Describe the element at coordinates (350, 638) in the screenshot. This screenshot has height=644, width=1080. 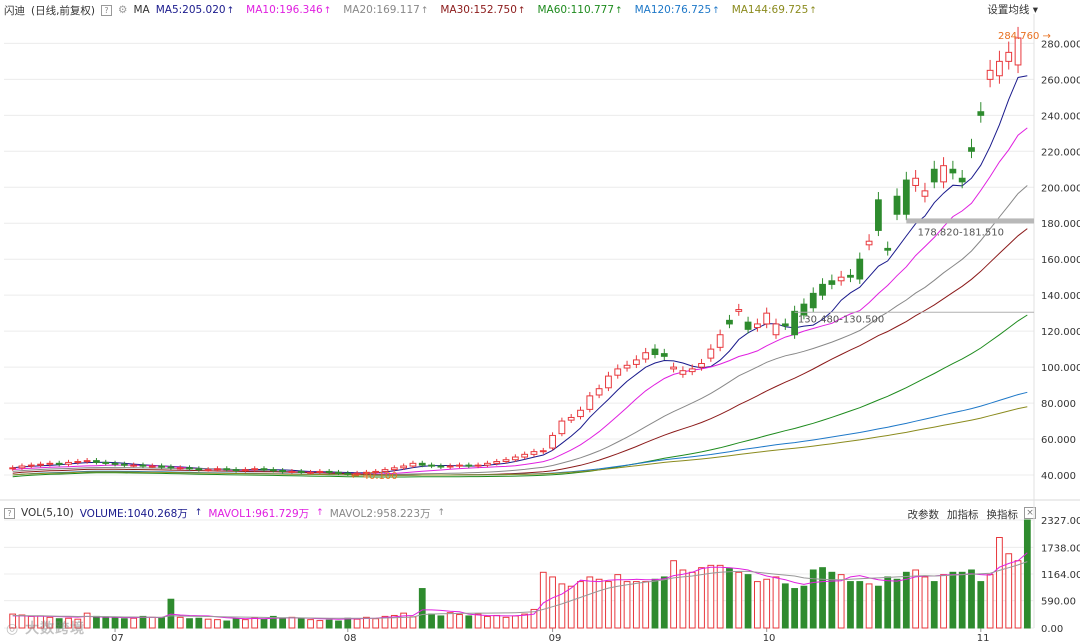
I see `x-tick-label: 08` at that location.